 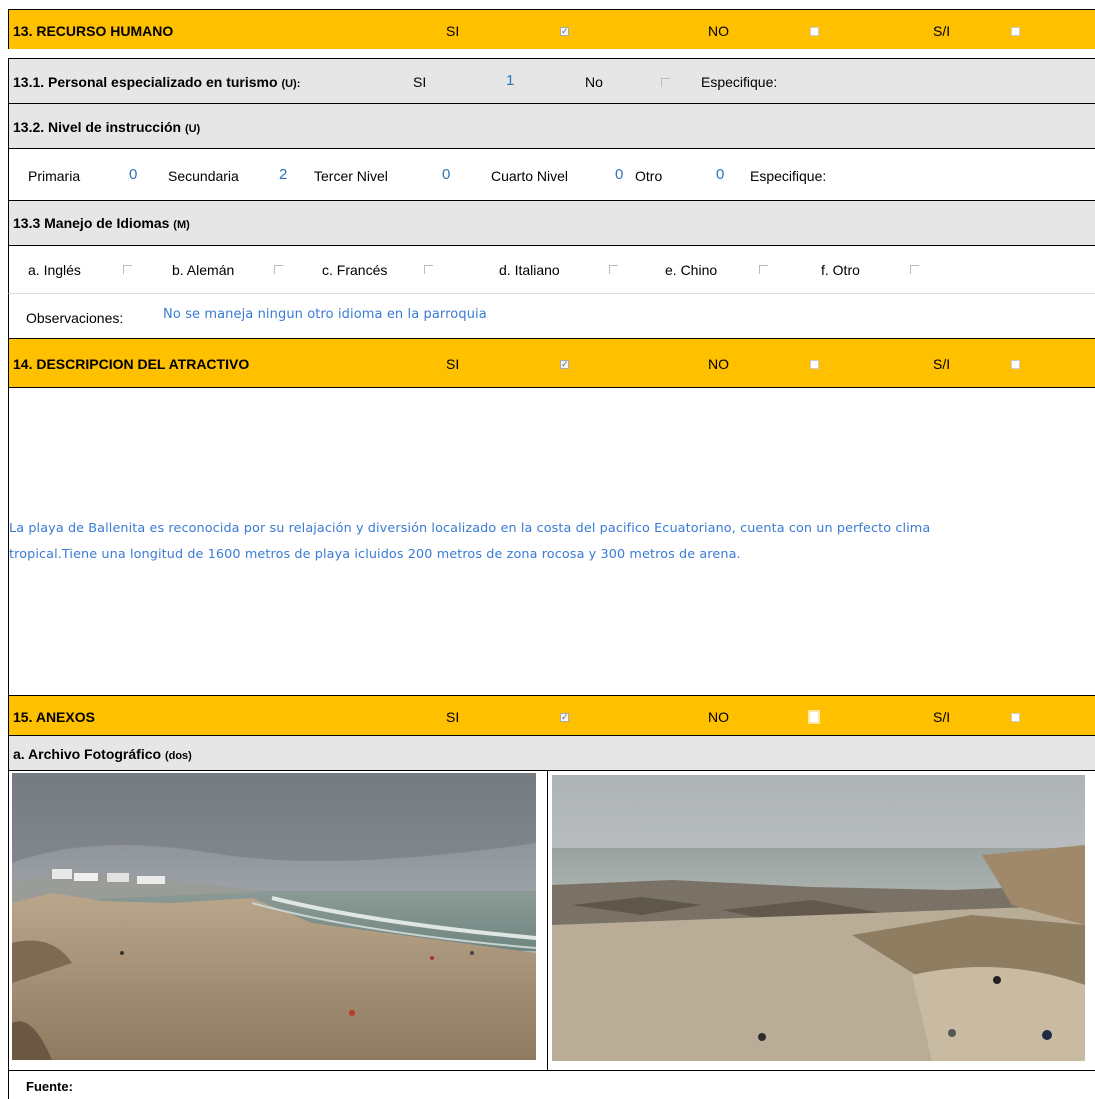 I want to click on section-14-title: 14. DESCRIPCION DEL ATRACTIVO, so click(x=131, y=364).